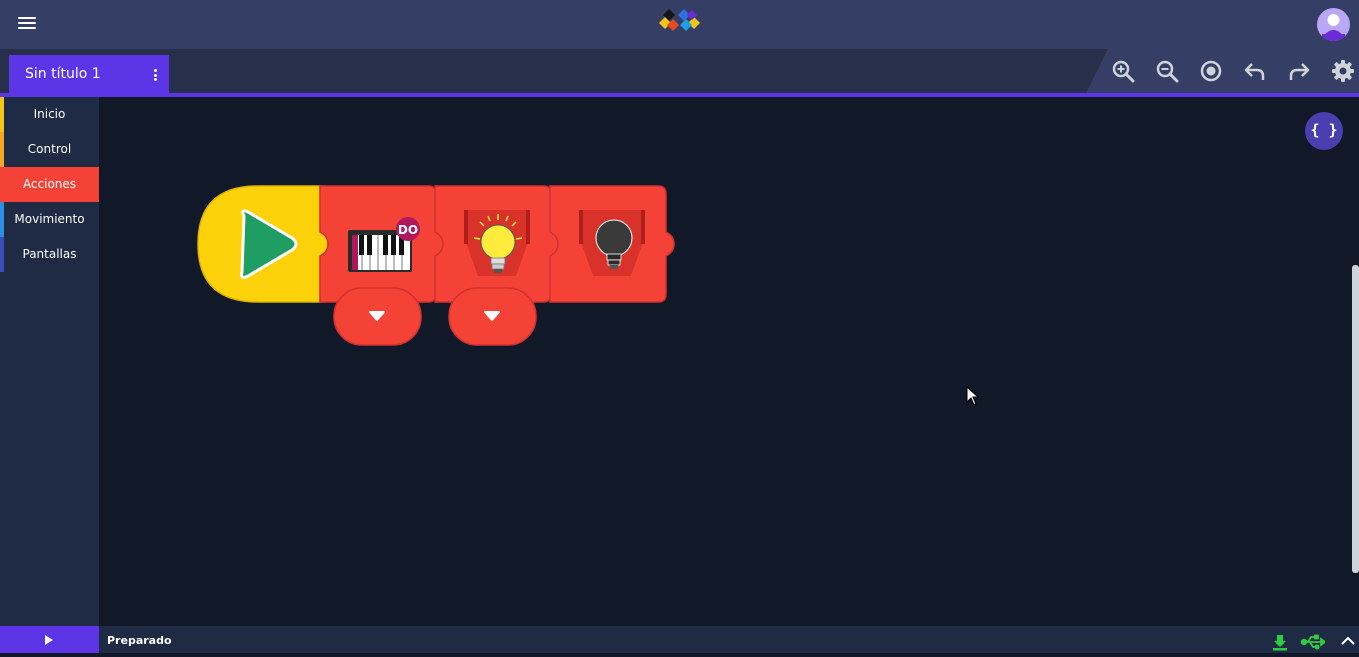  Describe the element at coordinates (1355, 419) in the screenshot. I see `vertical-scrollbar` at that location.